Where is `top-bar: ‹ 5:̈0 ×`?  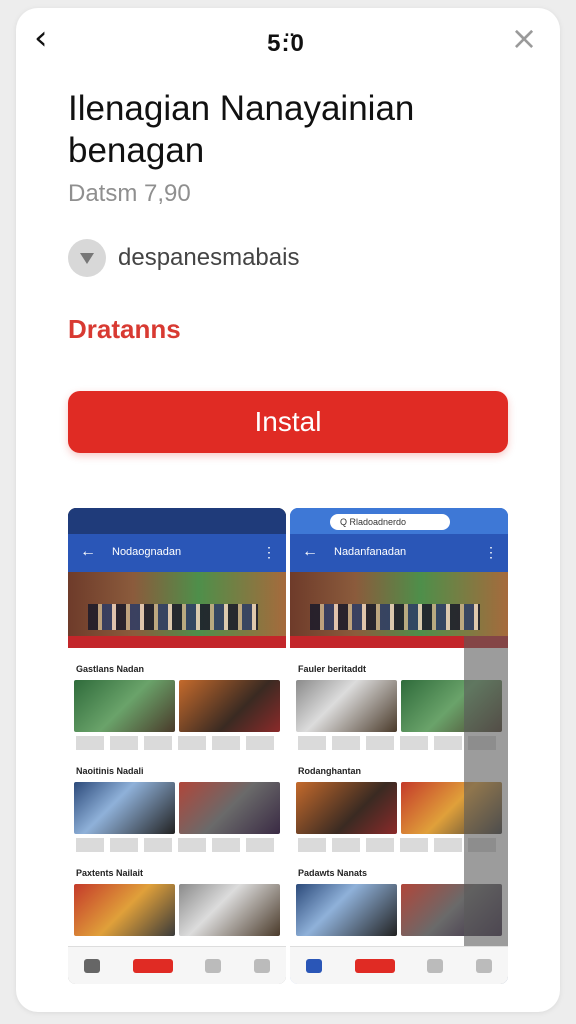
top-bar: ‹ 5:̈0 × is located at coordinates (288, 40).